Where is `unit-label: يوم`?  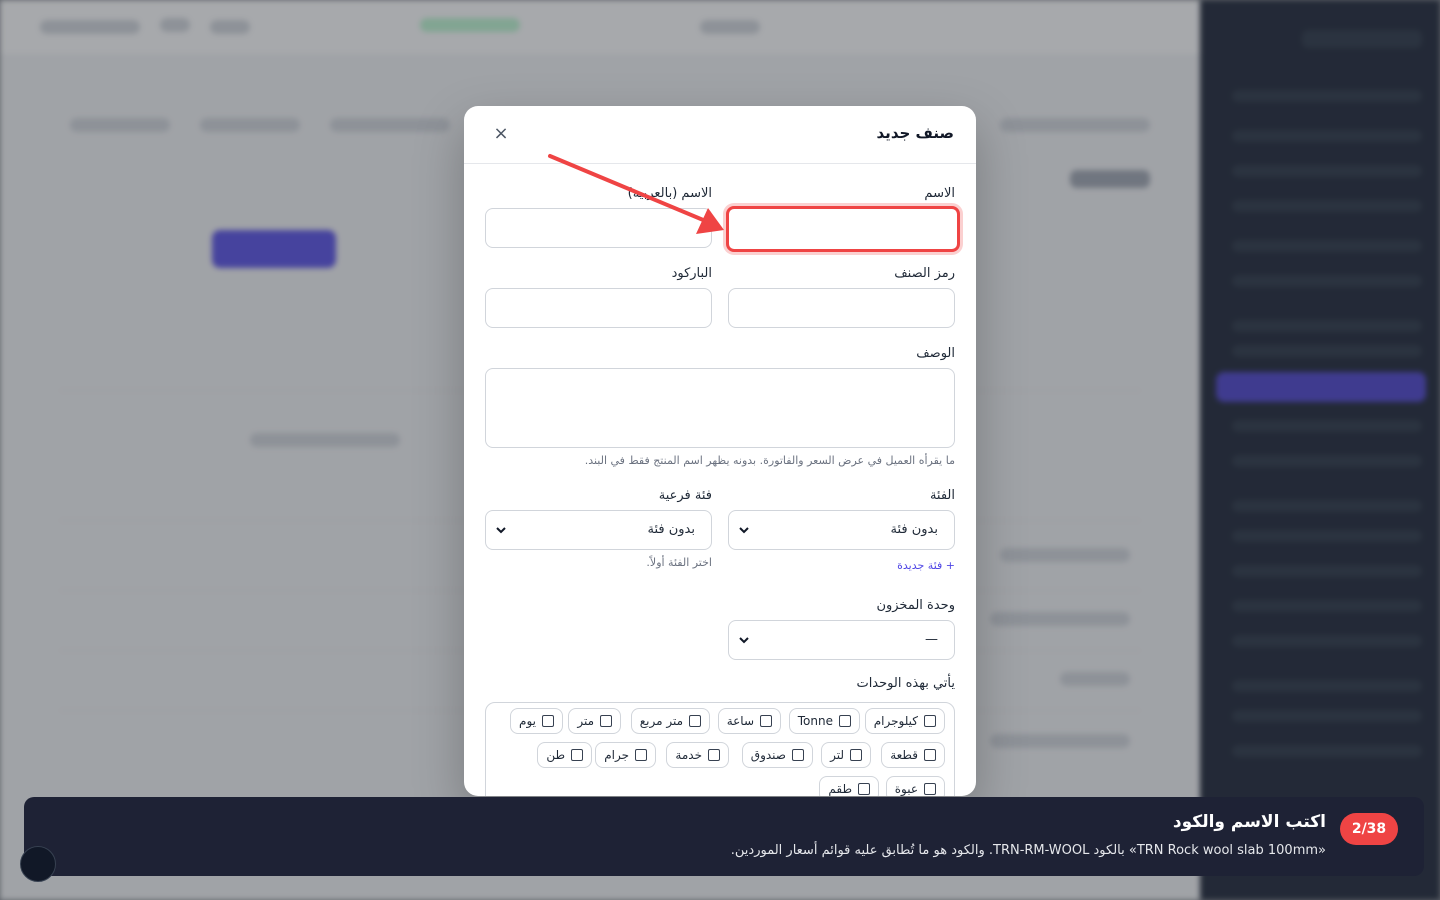 unit-label: يوم is located at coordinates (527, 721).